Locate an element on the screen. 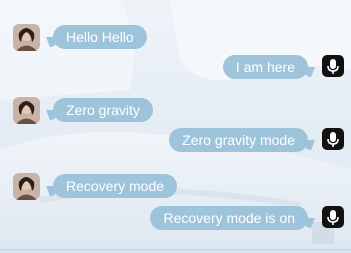  chat-bubble-sent: Zero gravity mode is located at coordinates (238, 140).